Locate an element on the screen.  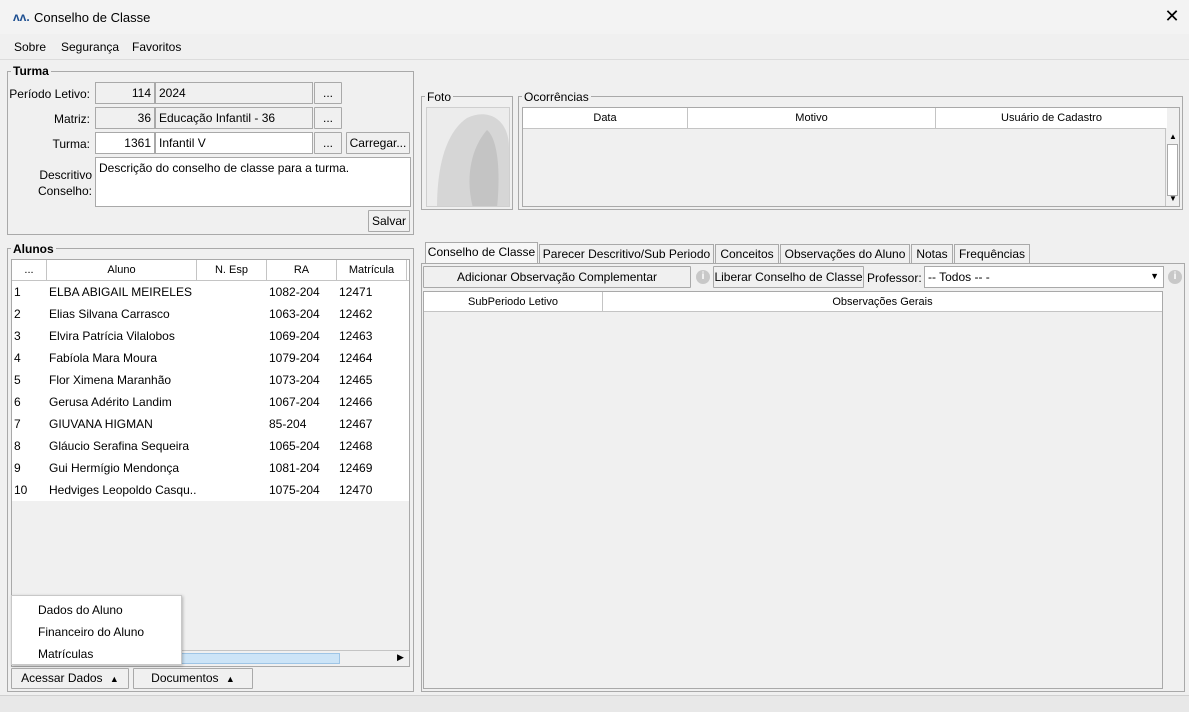
cell-matricula: 12465 is located at coordinates (356, 380).